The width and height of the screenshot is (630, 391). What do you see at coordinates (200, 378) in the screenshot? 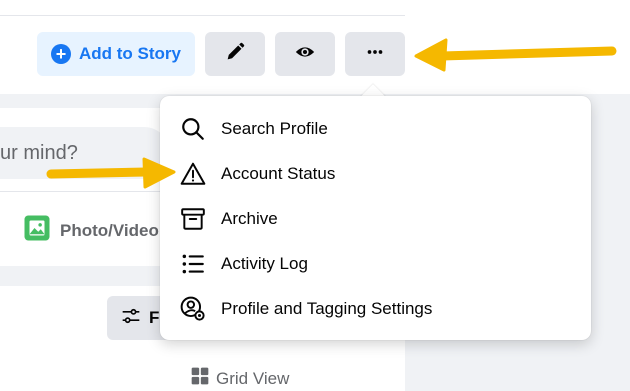
I see `grid-icon` at bounding box center [200, 378].